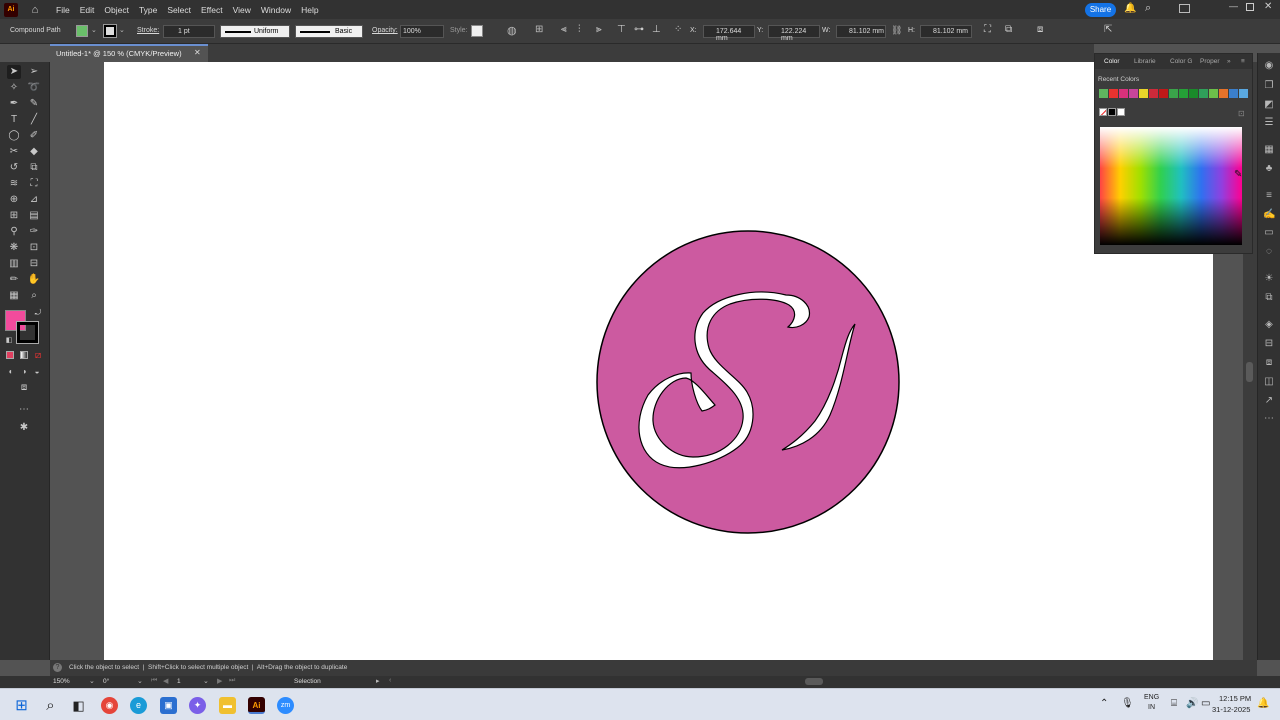 This screenshot has height=720, width=1280. What do you see at coordinates (14, 184) in the screenshot?
I see `warp-tool-icon: ≋` at bounding box center [14, 184].